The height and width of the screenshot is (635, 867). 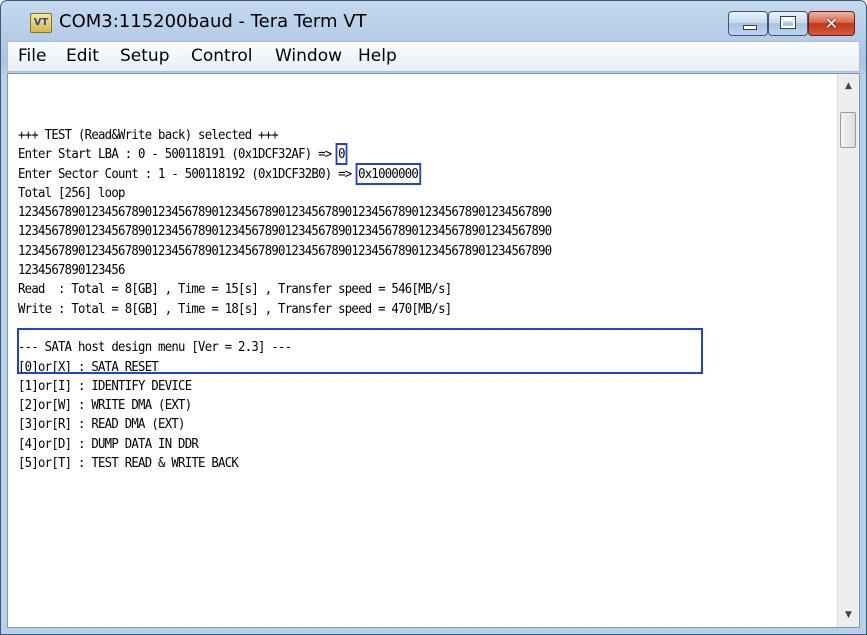 I want to click on terminal-text: [3]or[R] : READ DMA (EXT), so click(x=101, y=424).